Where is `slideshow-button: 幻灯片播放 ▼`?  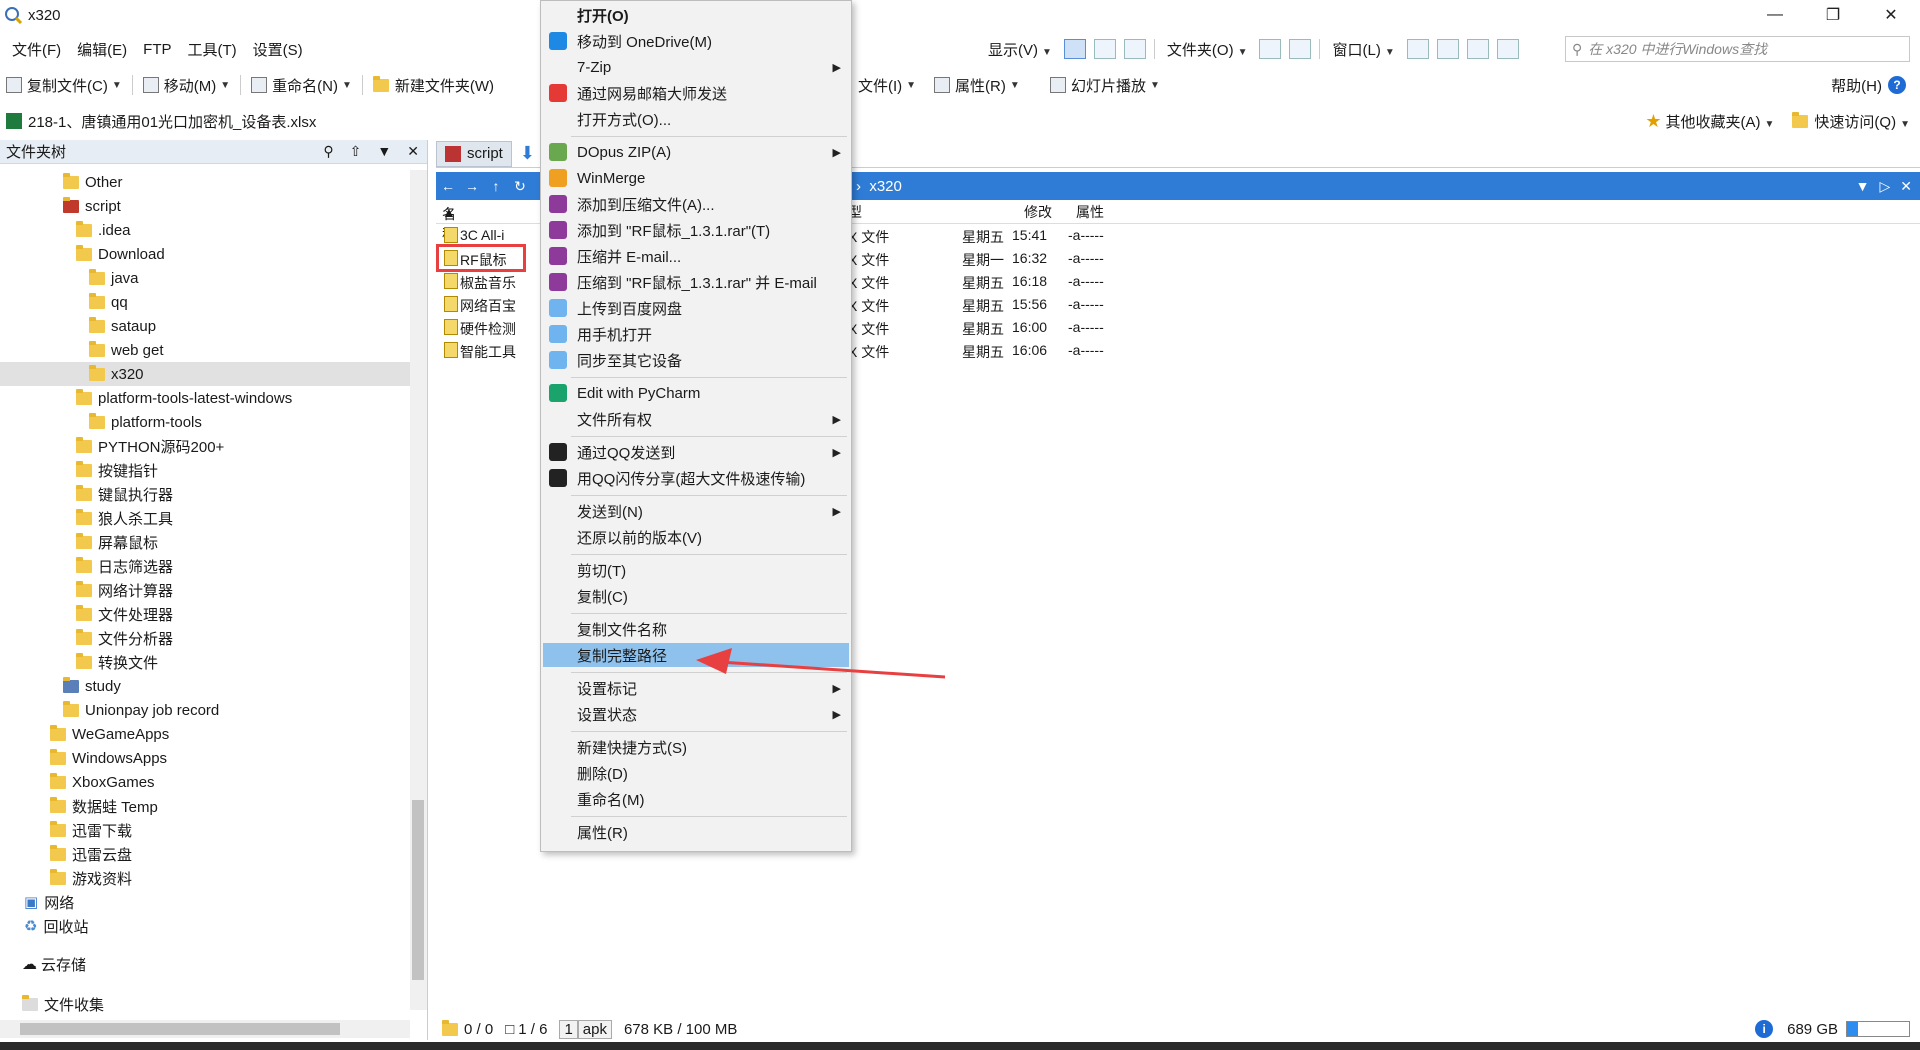 slideshow-button: 幻灯片播放 ▼ is located at coordinates (1105, 85).